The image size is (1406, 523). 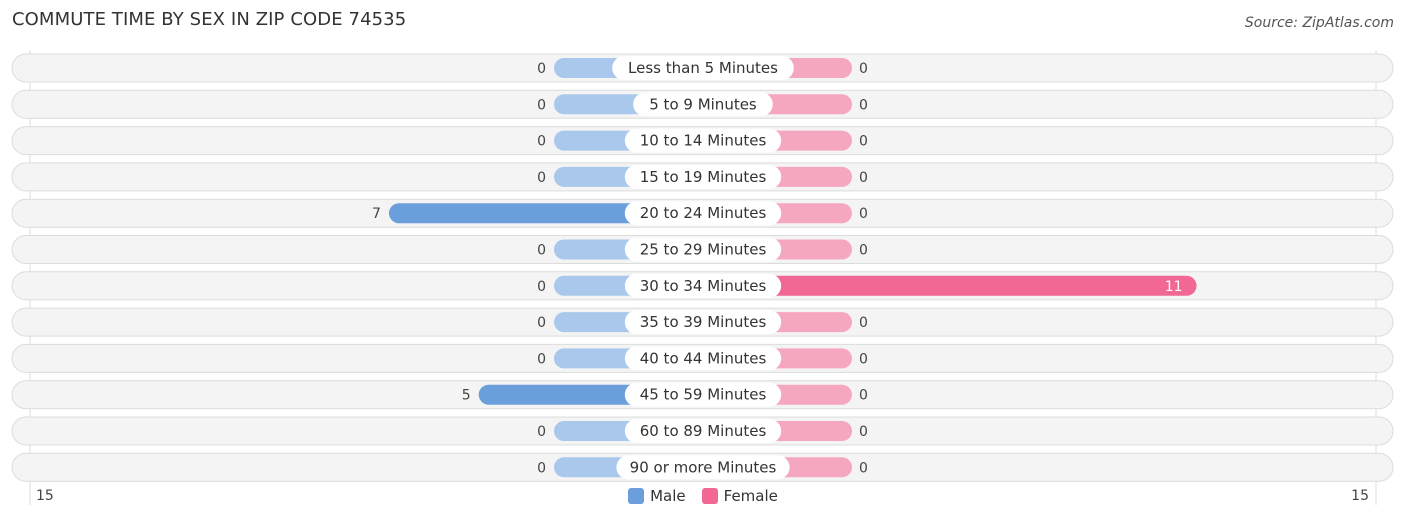 What do you see at coordinates (703, 358) in the screenshot?
I see `category-label: 40 to 44 Minutes` at bounding box center [703, 358].